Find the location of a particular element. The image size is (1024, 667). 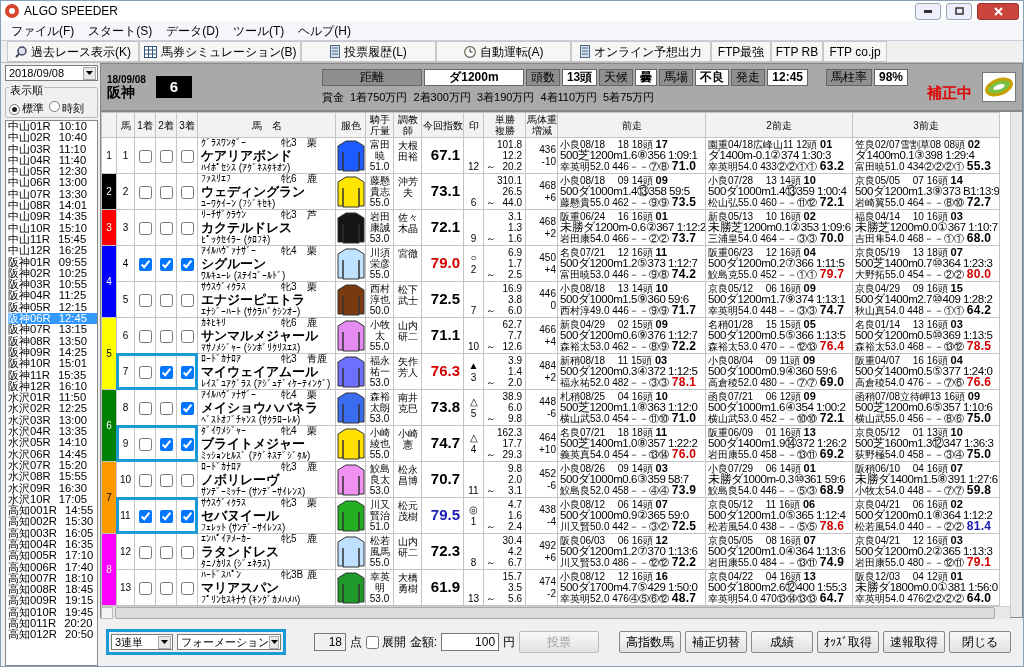

race-list-item: 中山06R 13:00 is located at coordinates (52, 183).